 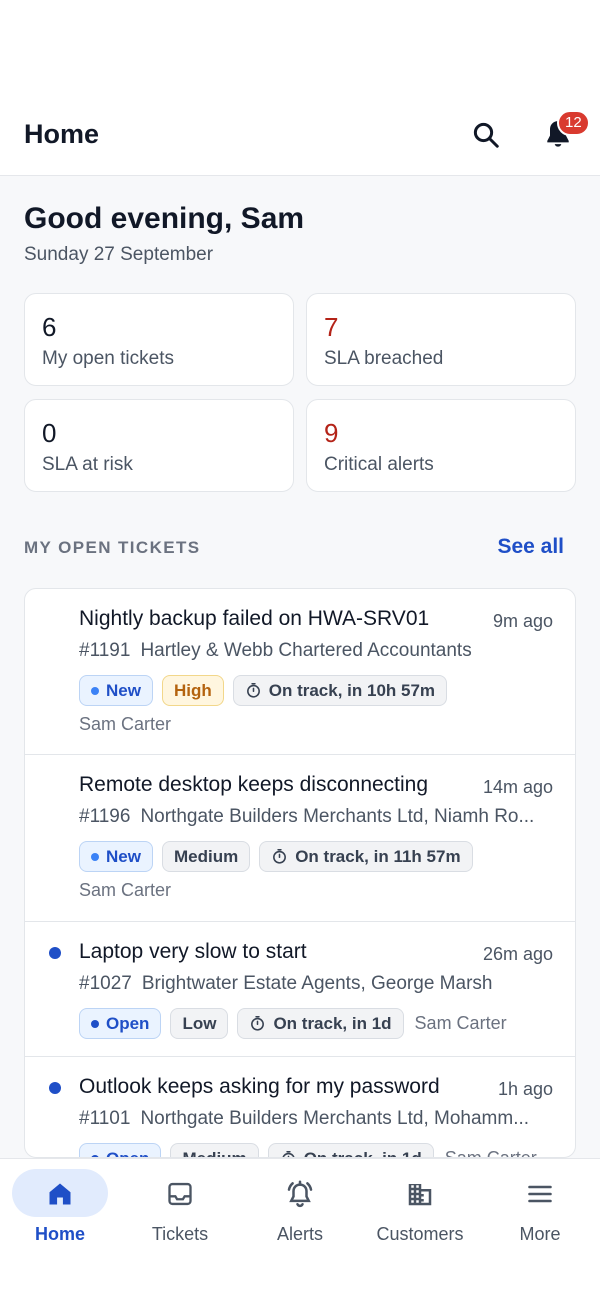 I want to click on sla-chip: On track, in 11h 57m, so click(x=366, y=856).